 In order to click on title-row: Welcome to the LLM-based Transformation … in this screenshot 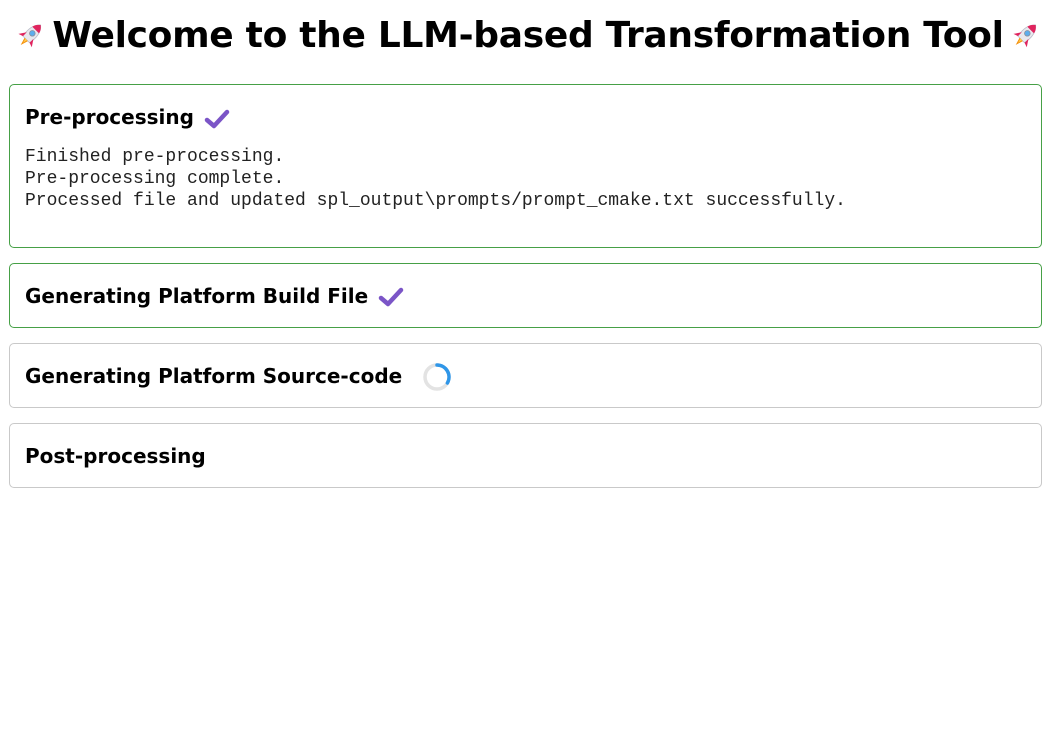, I will do `click(525, 35)`.